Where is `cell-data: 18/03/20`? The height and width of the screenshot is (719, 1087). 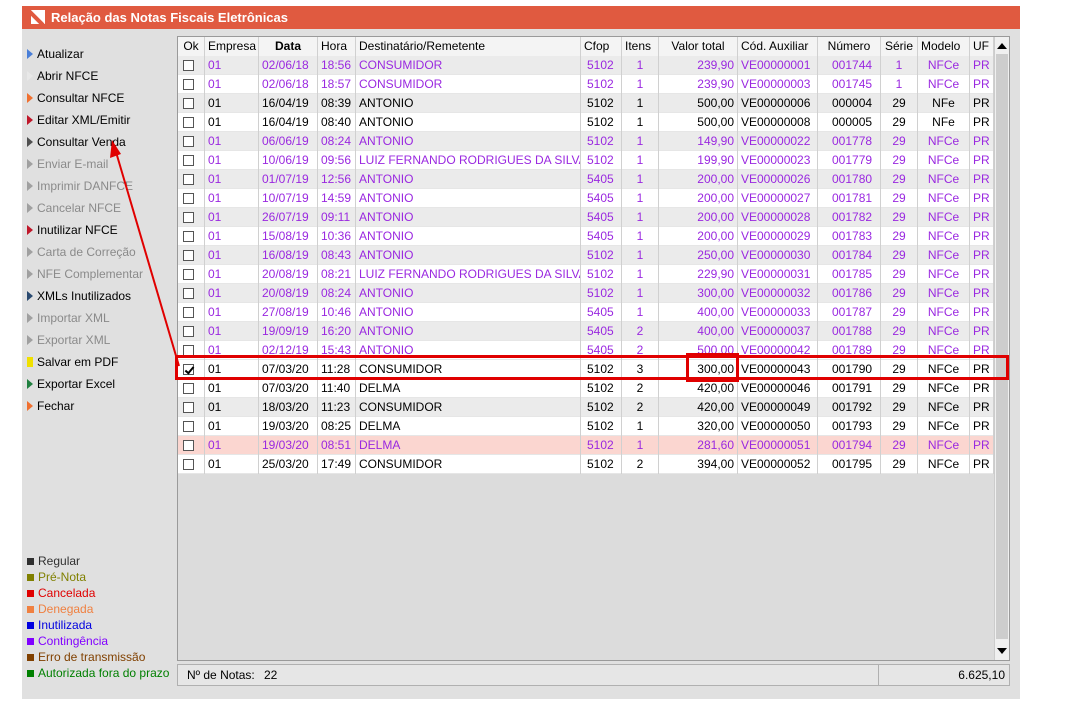
cell-data: 18/03/20 is located at coordinates (288, 407).